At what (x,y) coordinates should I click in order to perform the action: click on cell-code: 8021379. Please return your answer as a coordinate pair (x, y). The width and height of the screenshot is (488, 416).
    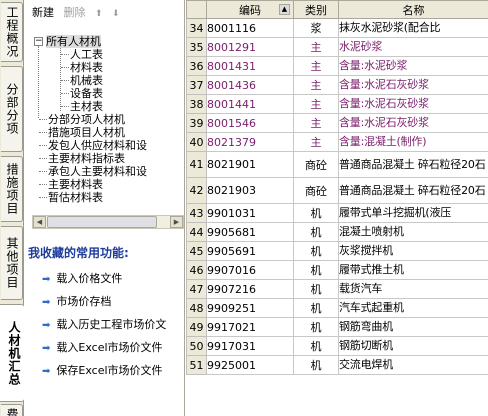
    Looking at the image, I should click on (250, 142).